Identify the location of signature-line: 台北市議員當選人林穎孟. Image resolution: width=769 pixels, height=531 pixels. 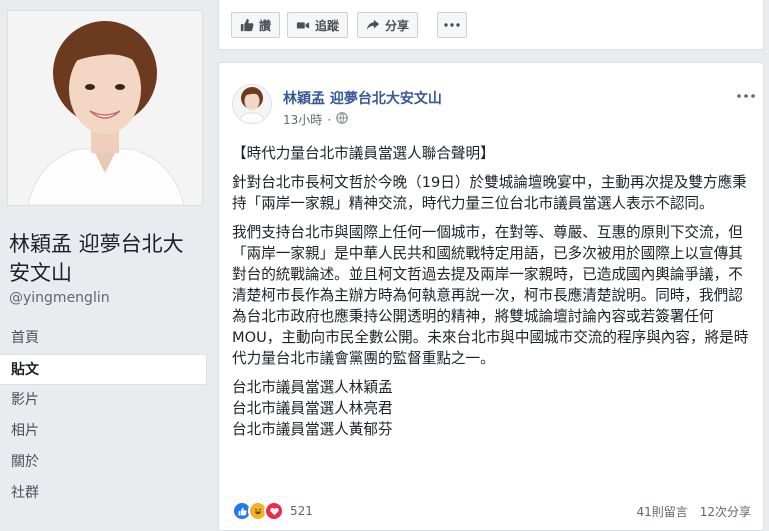
(312, 387).